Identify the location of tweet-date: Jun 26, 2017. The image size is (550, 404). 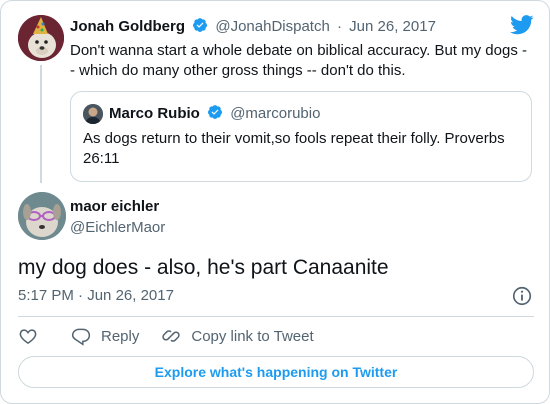
(130, 295).